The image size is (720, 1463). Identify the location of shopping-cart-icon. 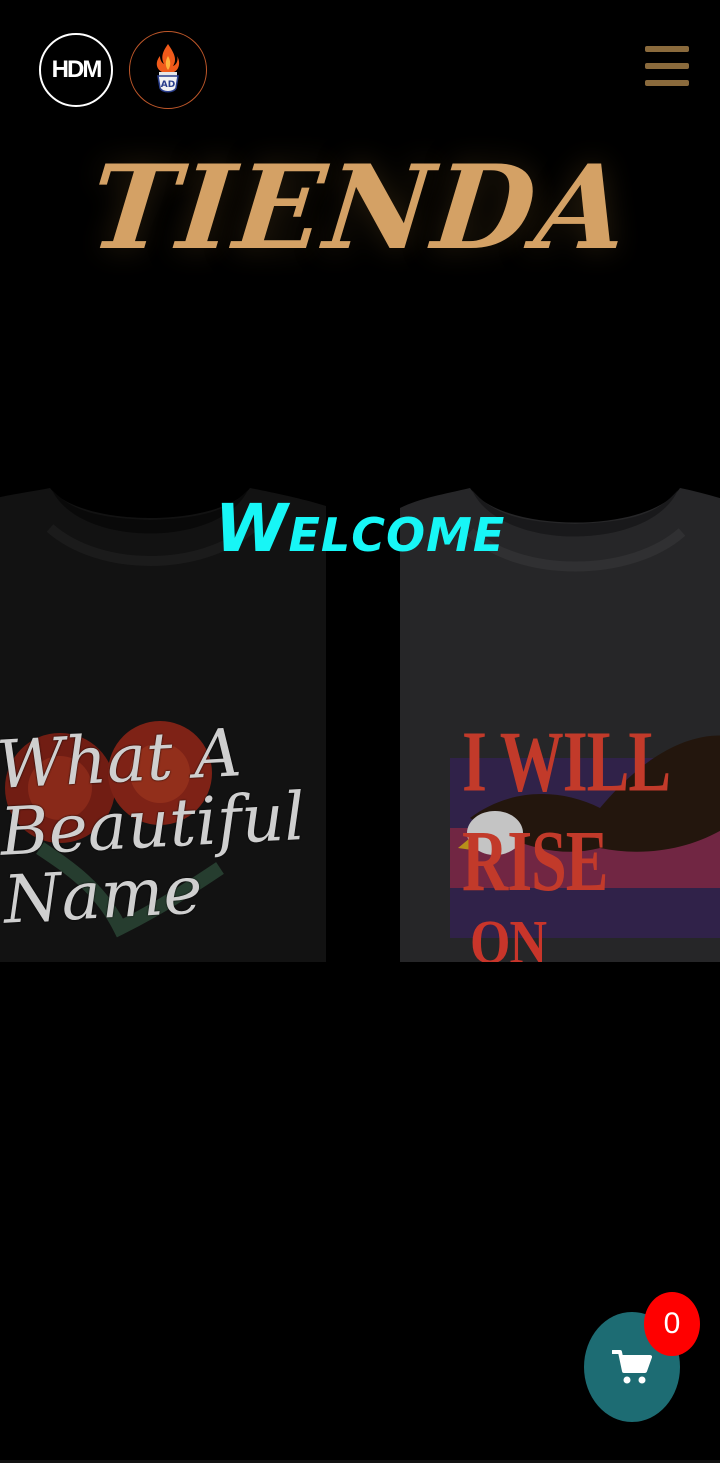
(632, 1367).